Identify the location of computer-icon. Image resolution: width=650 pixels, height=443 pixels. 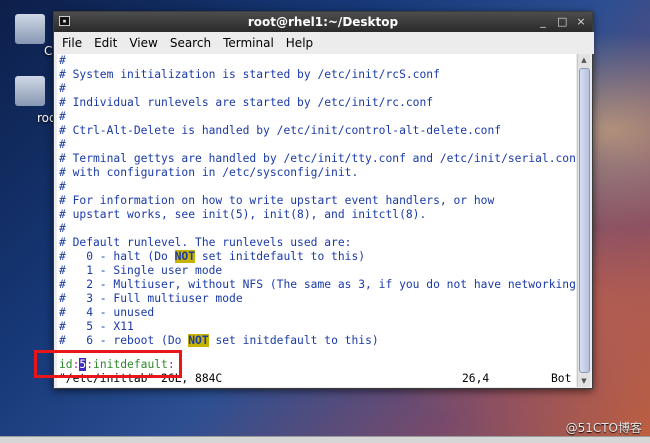
(30, 29).